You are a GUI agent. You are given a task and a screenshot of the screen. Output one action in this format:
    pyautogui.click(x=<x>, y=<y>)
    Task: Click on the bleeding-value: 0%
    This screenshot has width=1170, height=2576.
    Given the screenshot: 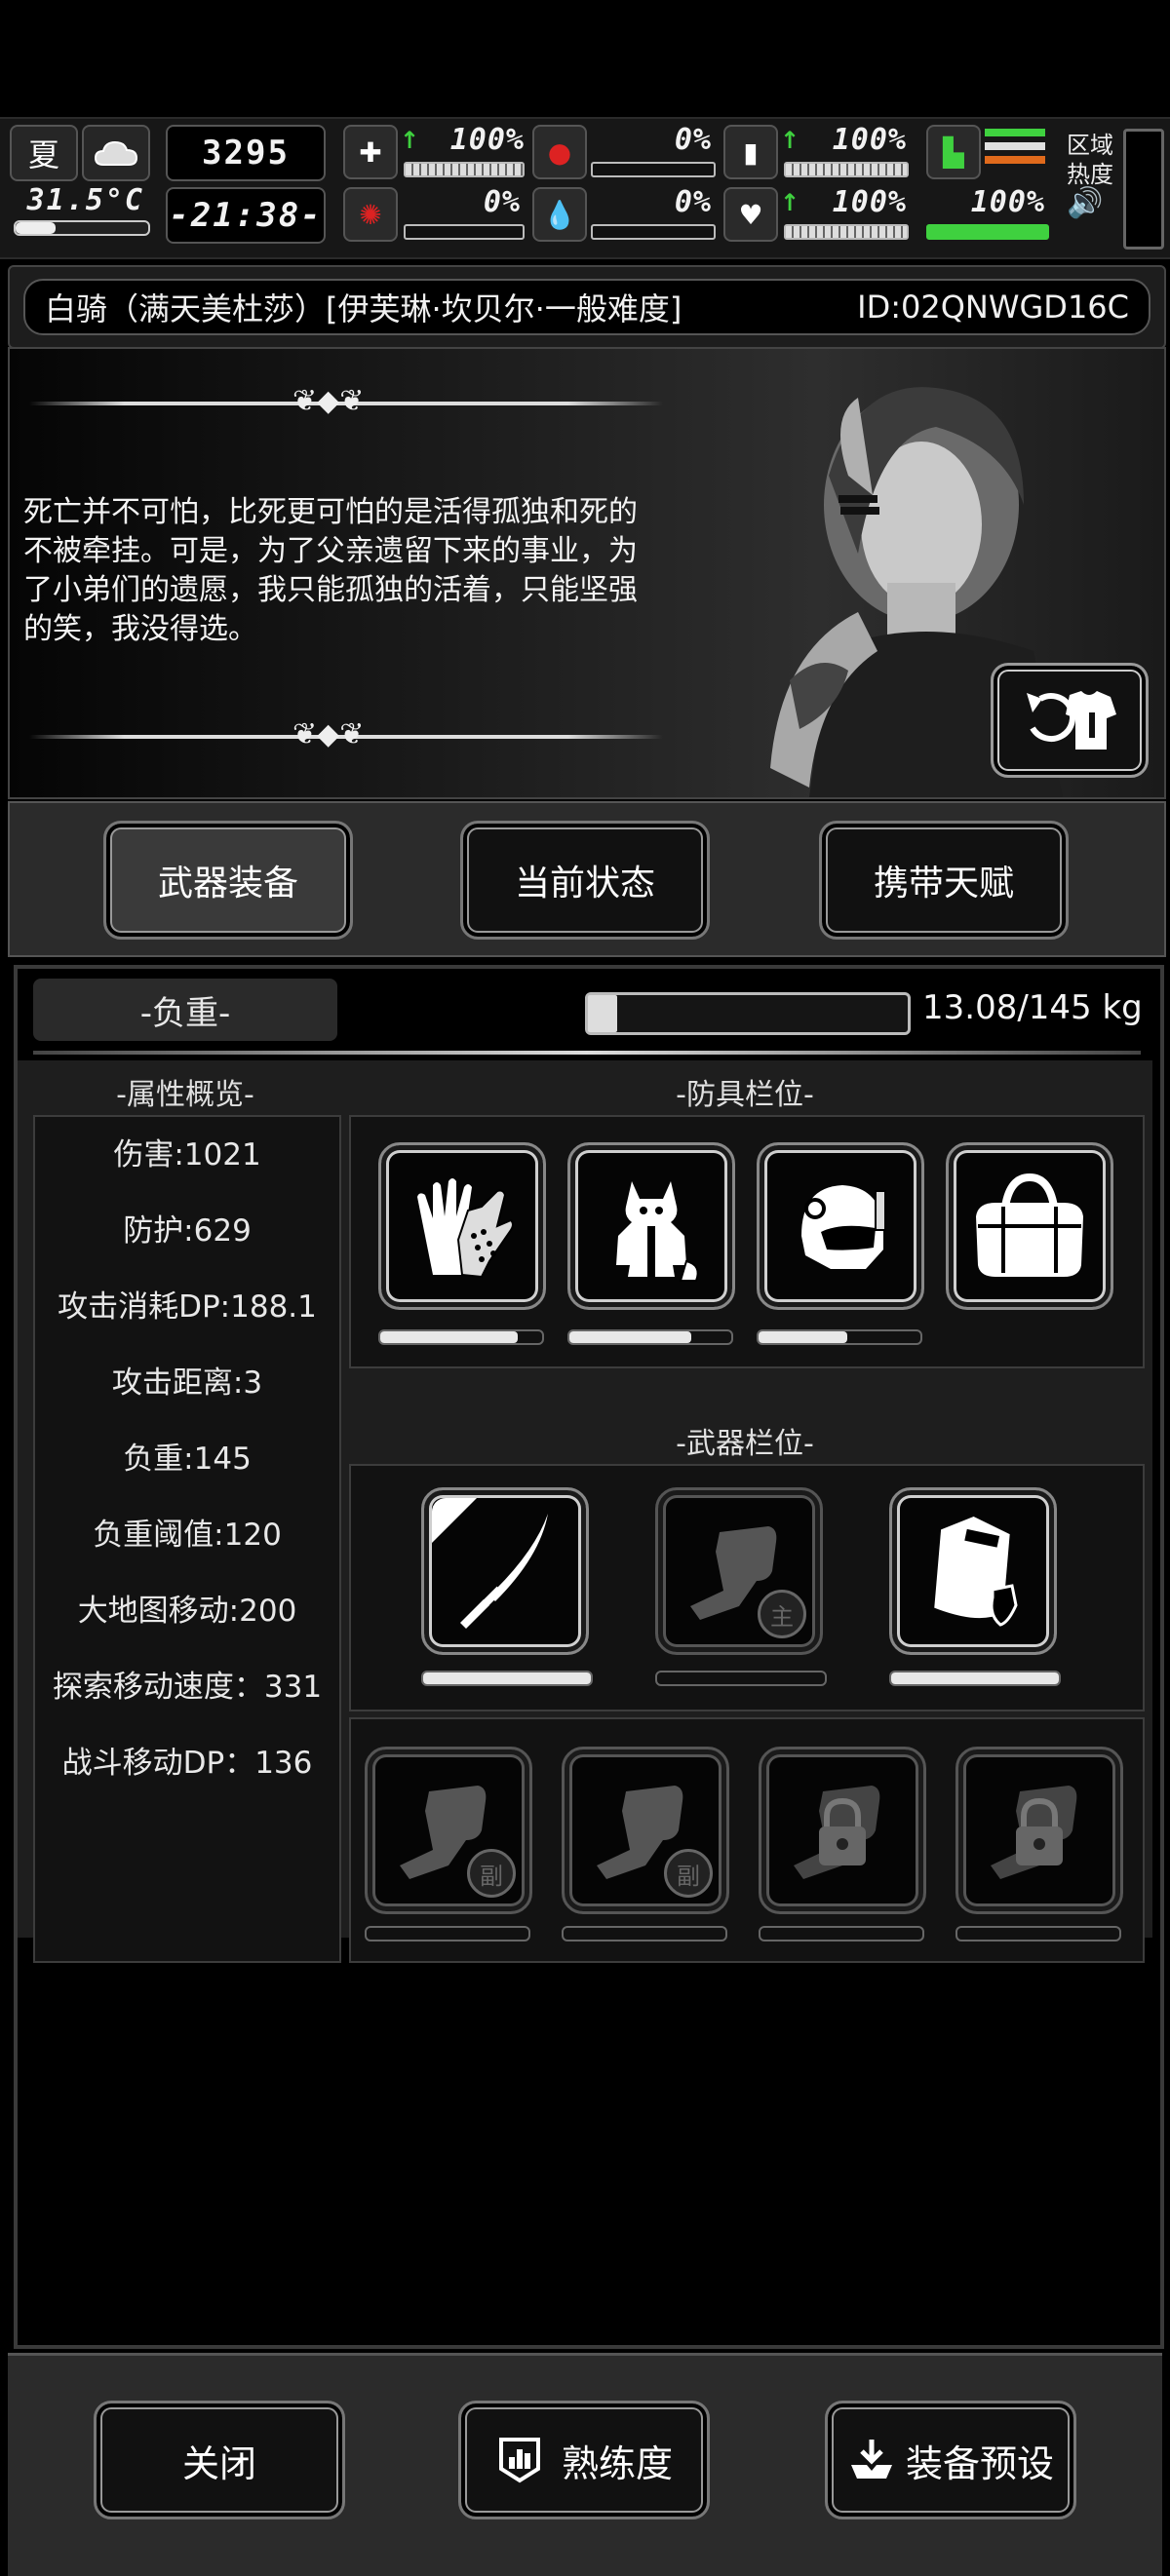 What is the action you would take?
    pyautogui.click(x=693, y=202)
    